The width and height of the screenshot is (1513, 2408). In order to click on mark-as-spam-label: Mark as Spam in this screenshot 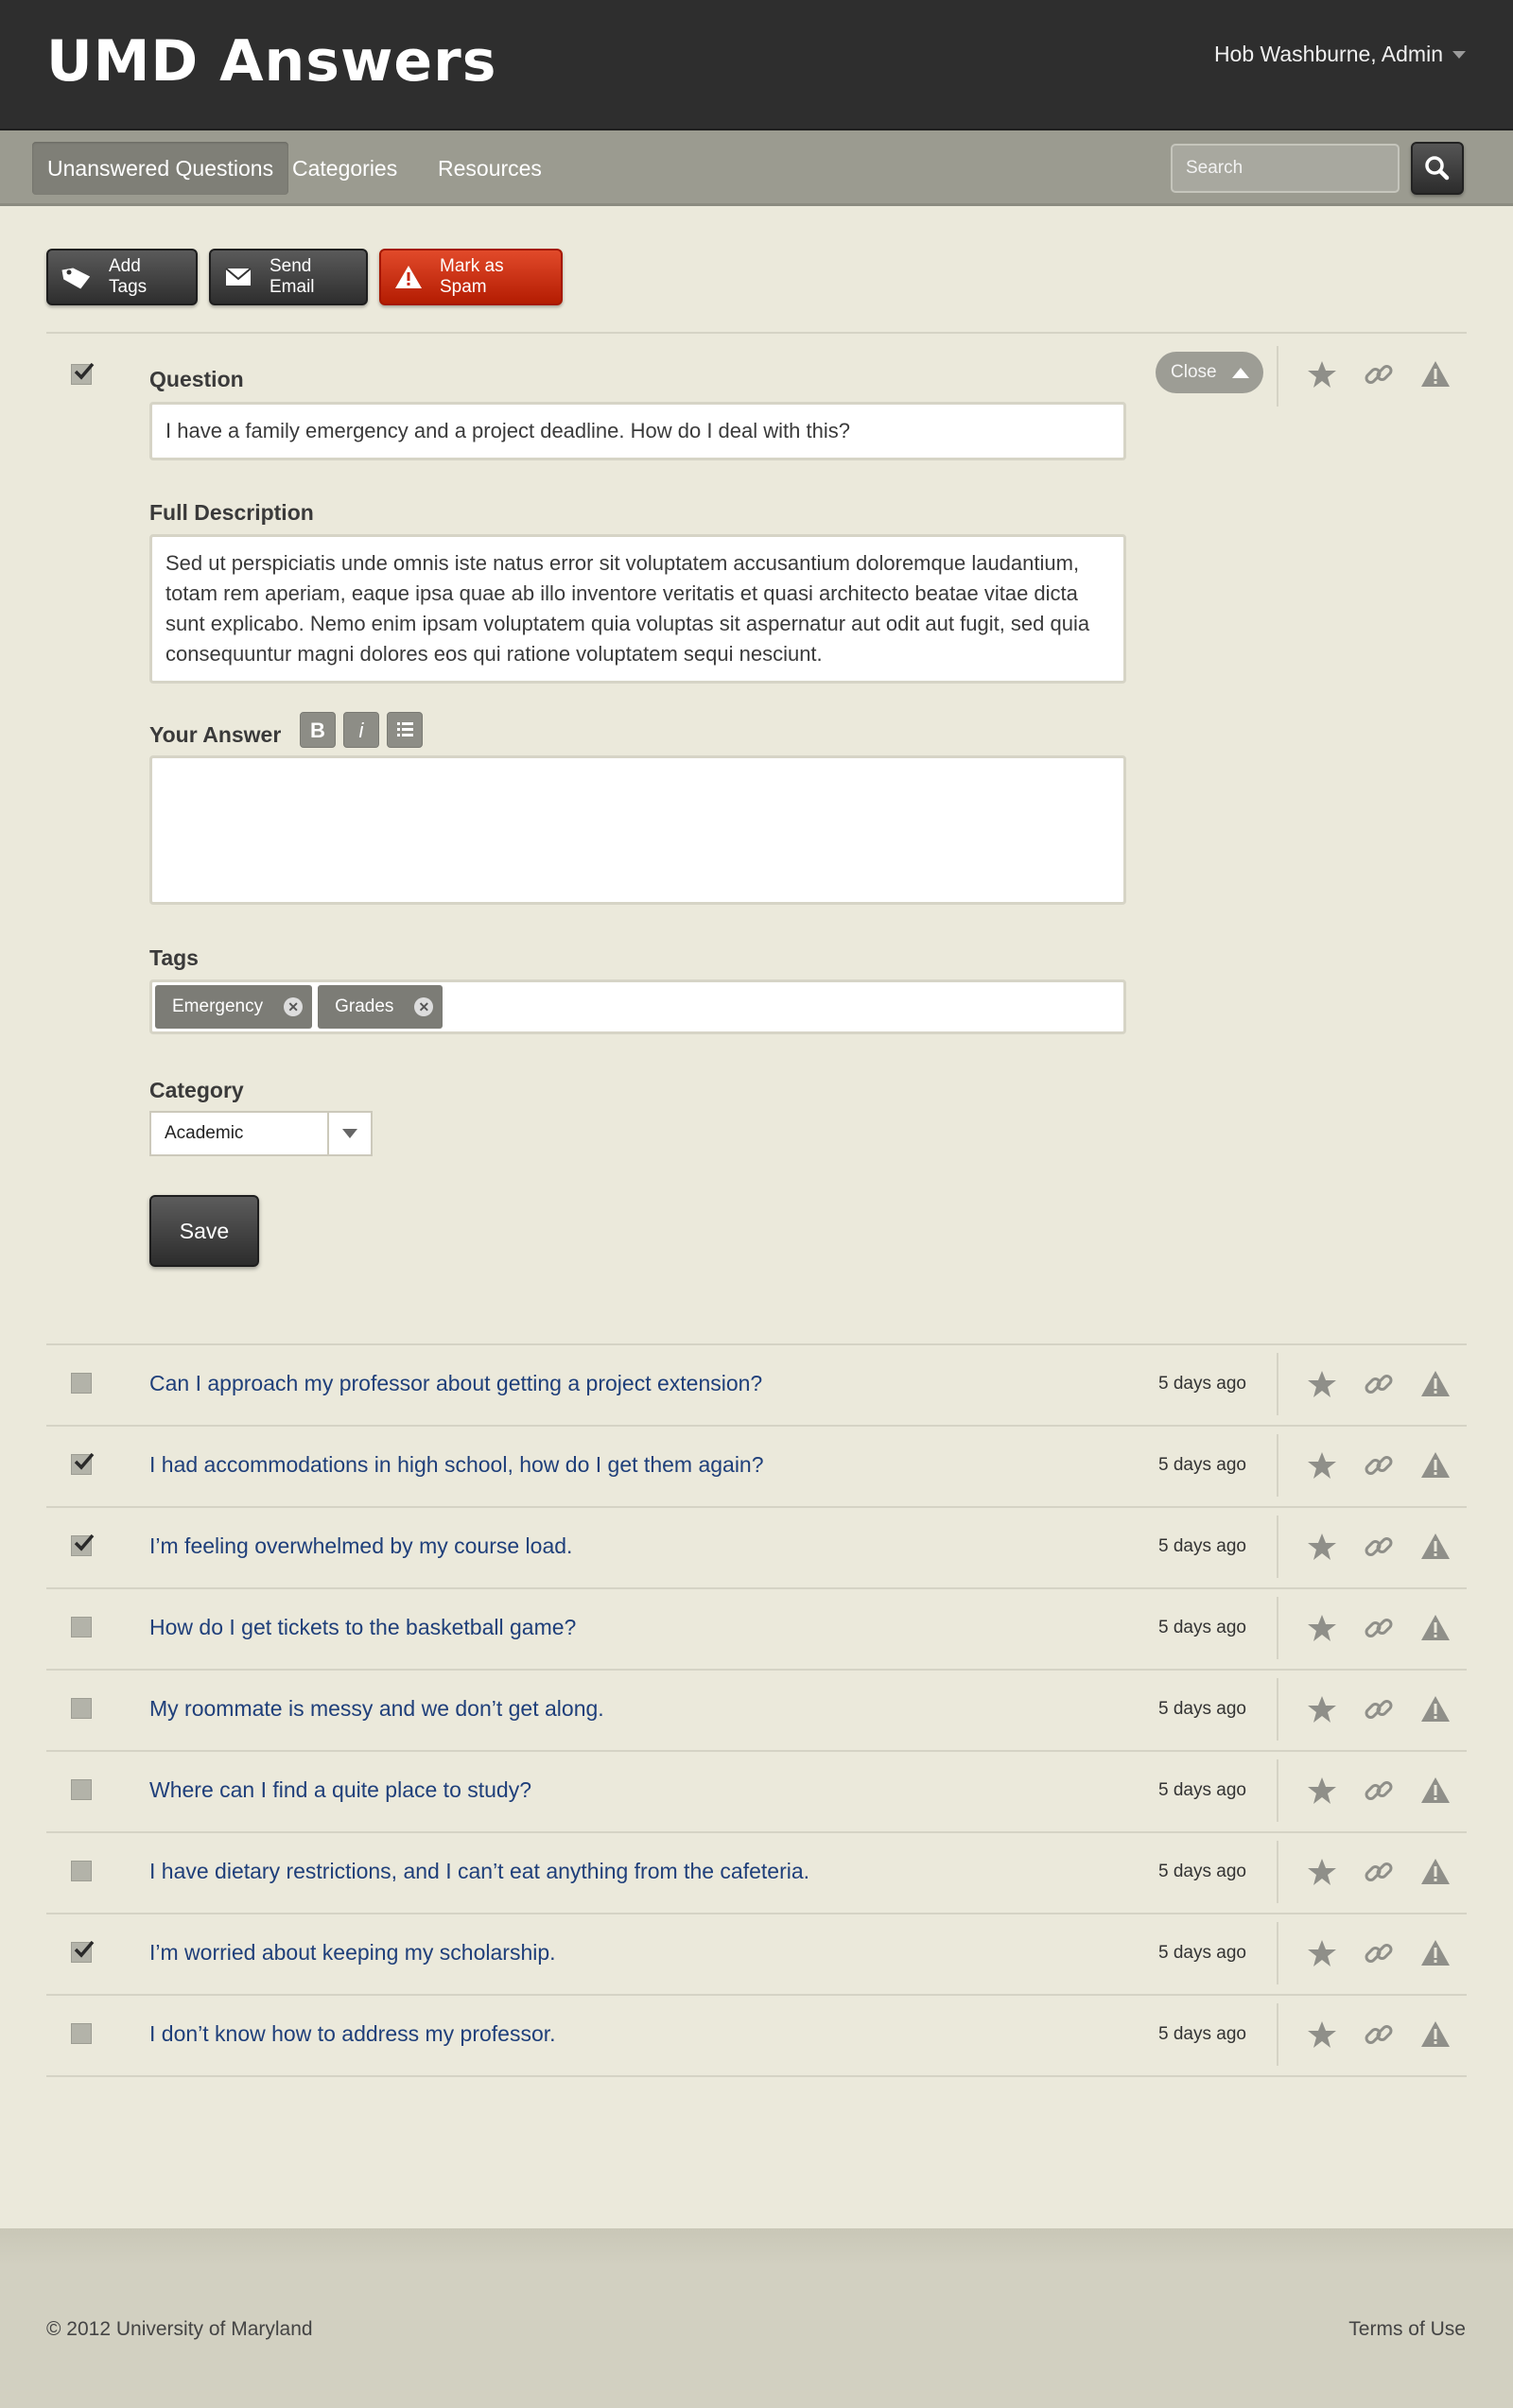, I will do `click(472, 276)`.